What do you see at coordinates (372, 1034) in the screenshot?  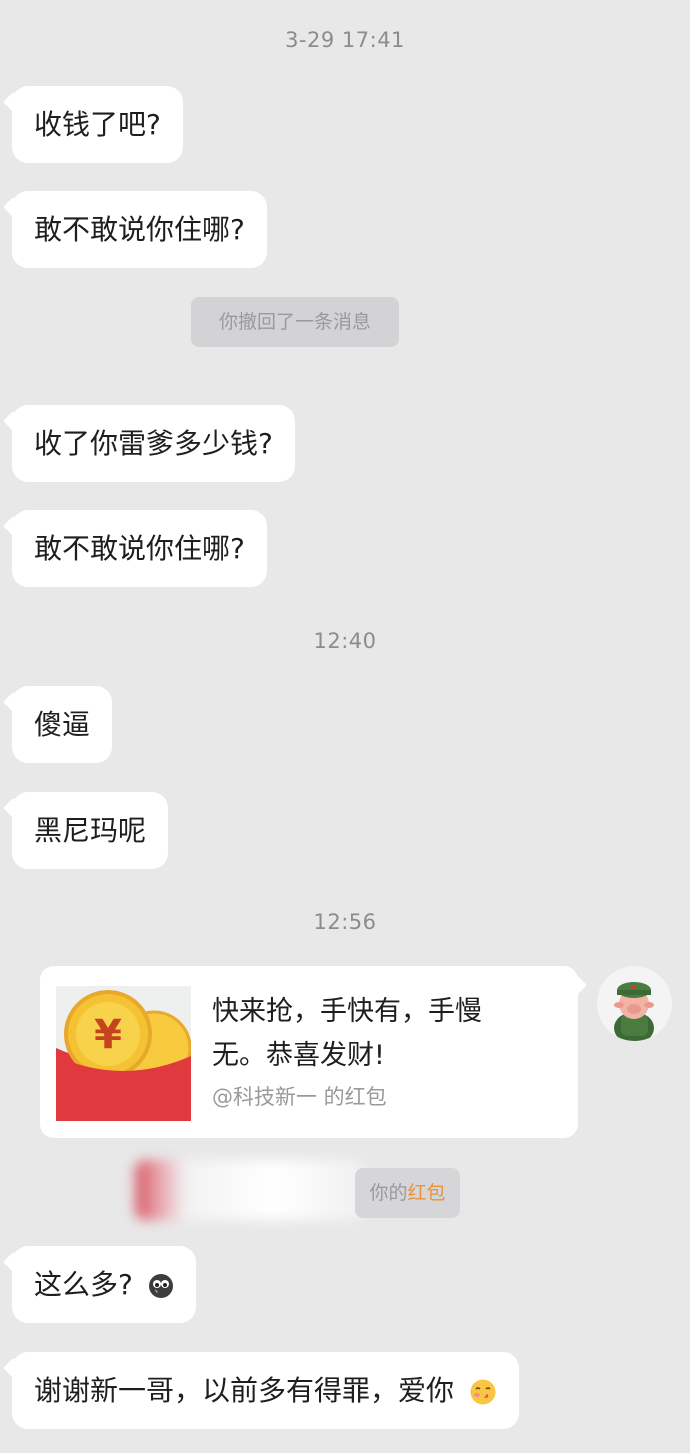 I see `red-packet-message: 快来抢，手快有，手慢 无。恭喜发财!` at bounding box center [372, 1034].